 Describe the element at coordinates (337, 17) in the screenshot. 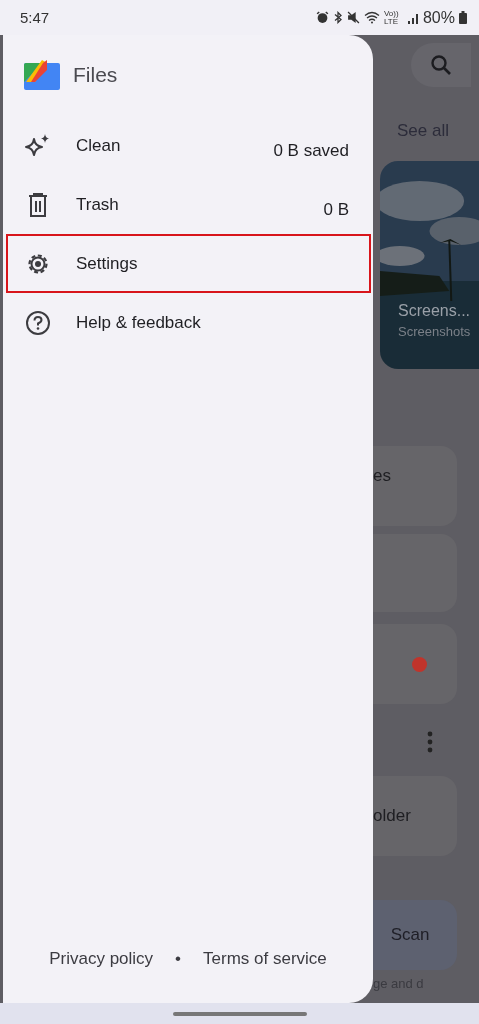

I see `bluetooth-icon` at that location.